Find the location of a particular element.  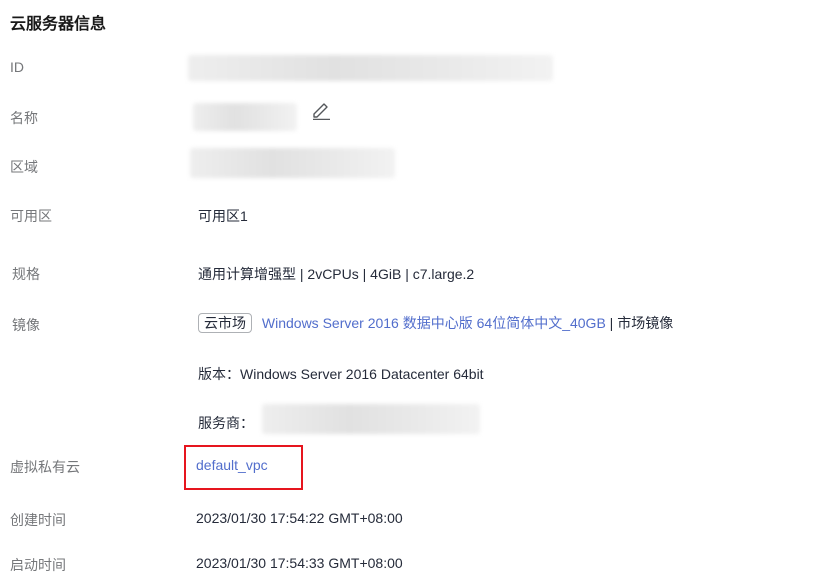

created-value: 2023/01/30 17:54:22 GMT+08:00 is located at coordinates (299, 518).